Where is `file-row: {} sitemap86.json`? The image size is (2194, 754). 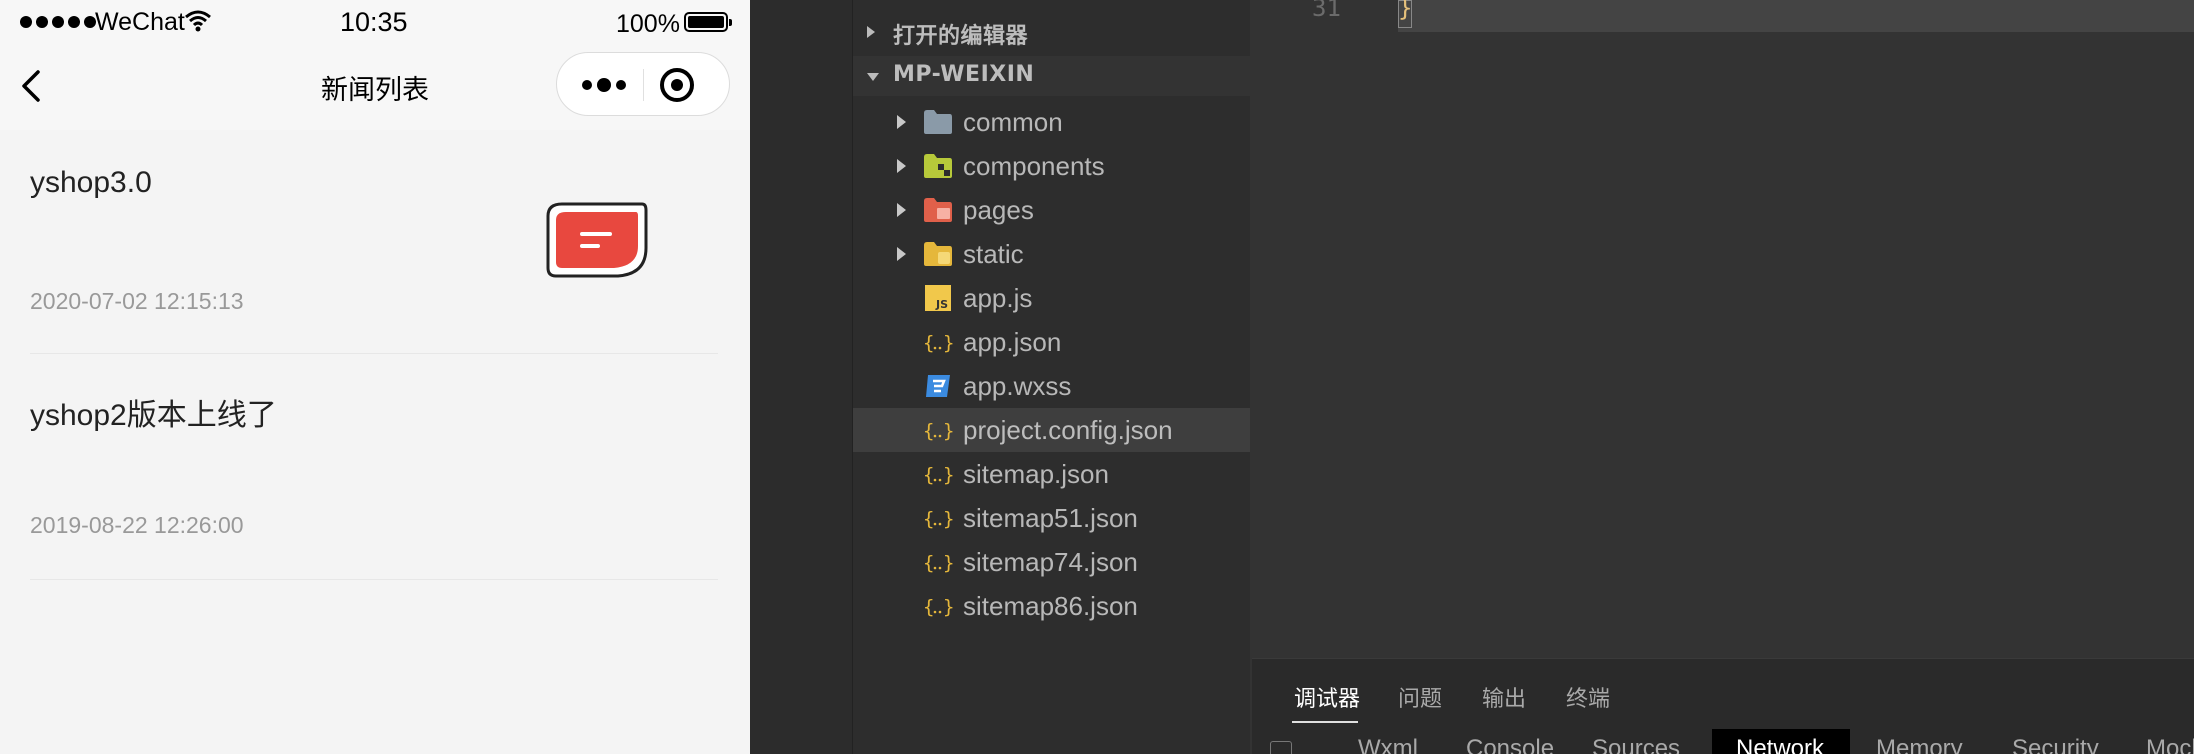 file-row: {} sitemap86.json is located at coordinates (1051, 606).